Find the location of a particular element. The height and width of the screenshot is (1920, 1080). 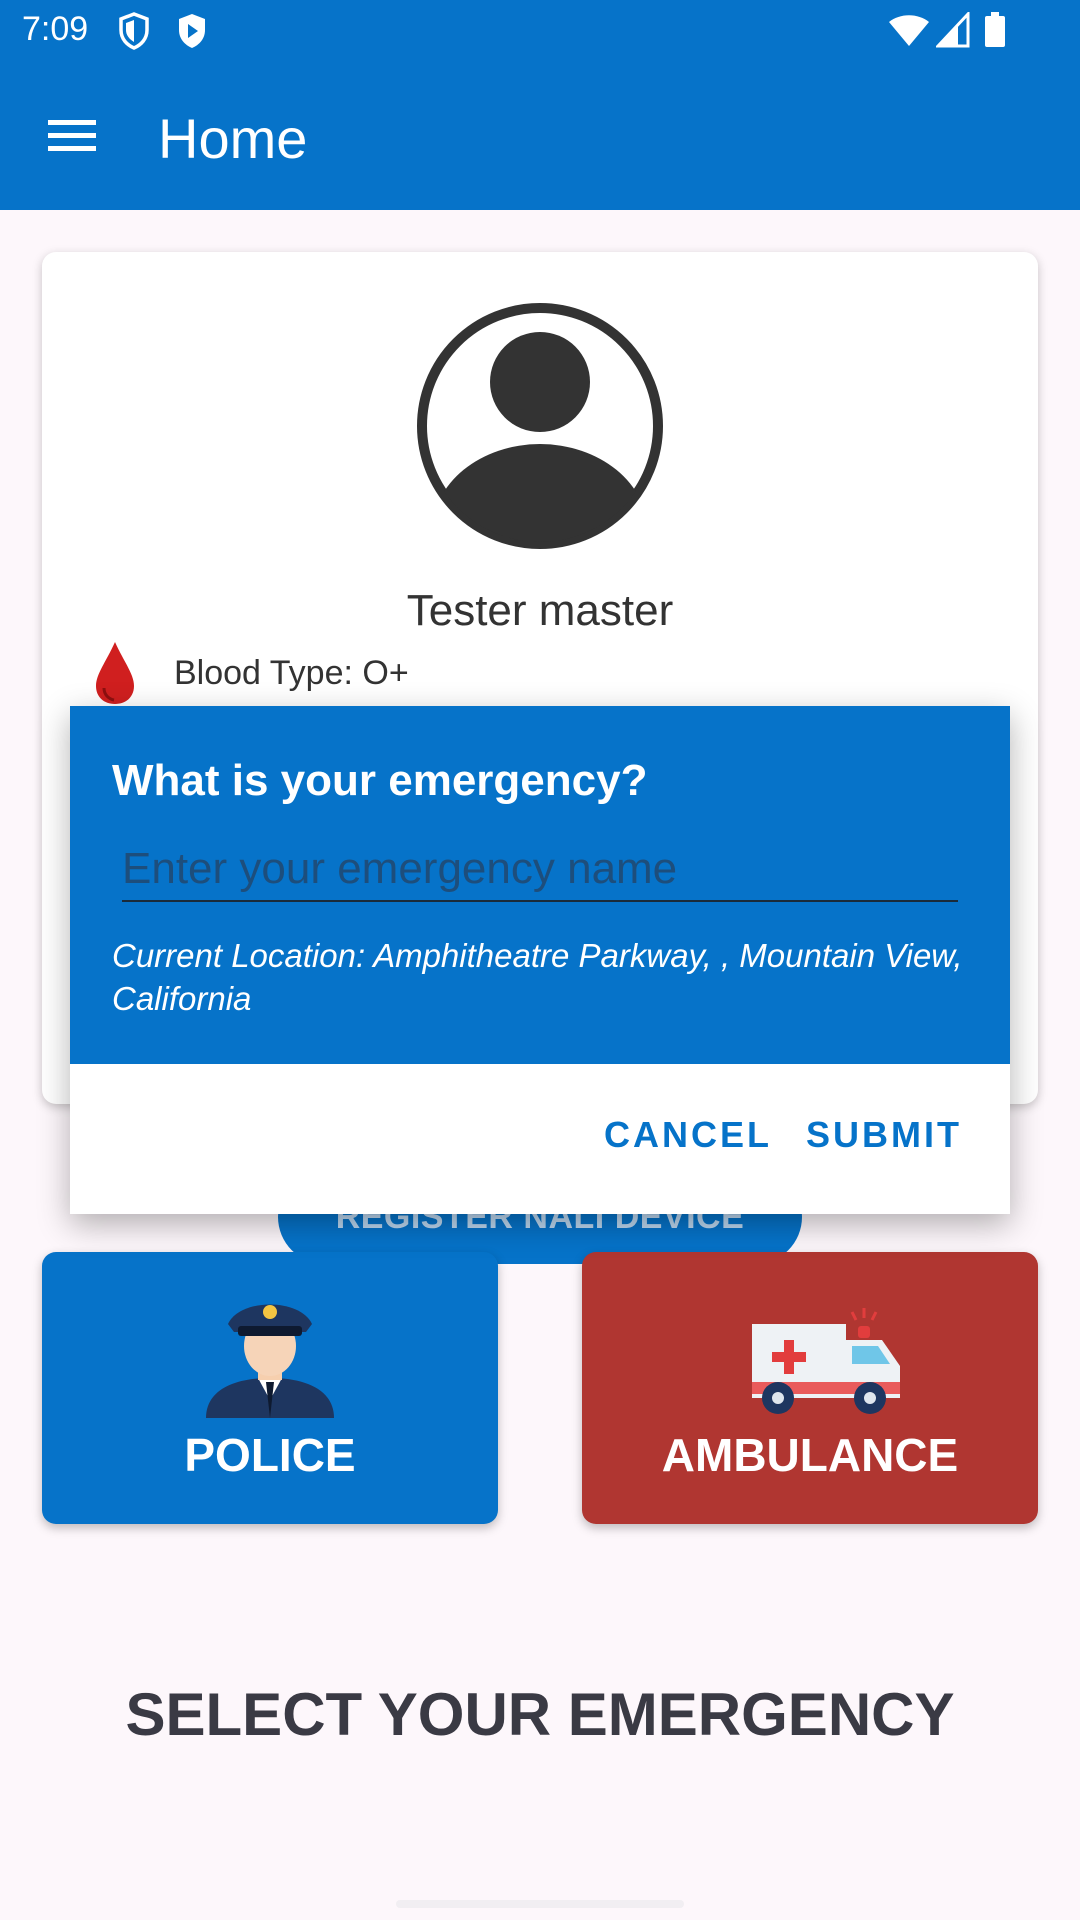

ambulance-label: AMBULANCE is located at coordinates (810, 1455).